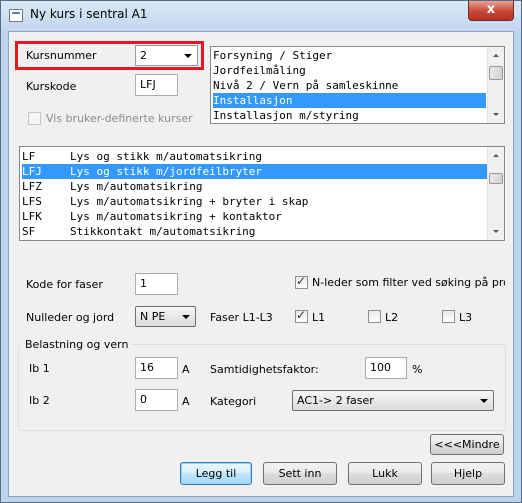  What do you see at coordinates (156, 284) in the screenshot?
I see `kode-faser-input: 1` at bounding box center [156, 284].